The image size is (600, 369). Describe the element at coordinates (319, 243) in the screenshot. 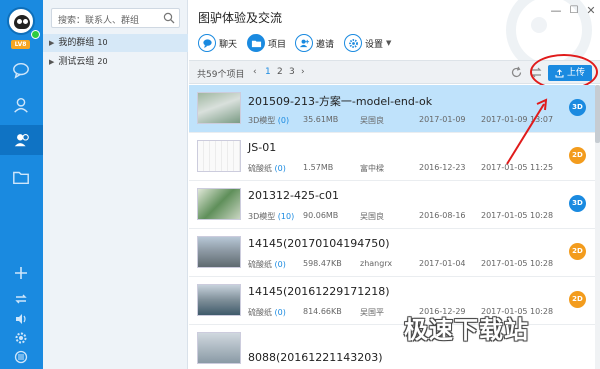

I see `file-name: 14145(20170104194750)` at that location.